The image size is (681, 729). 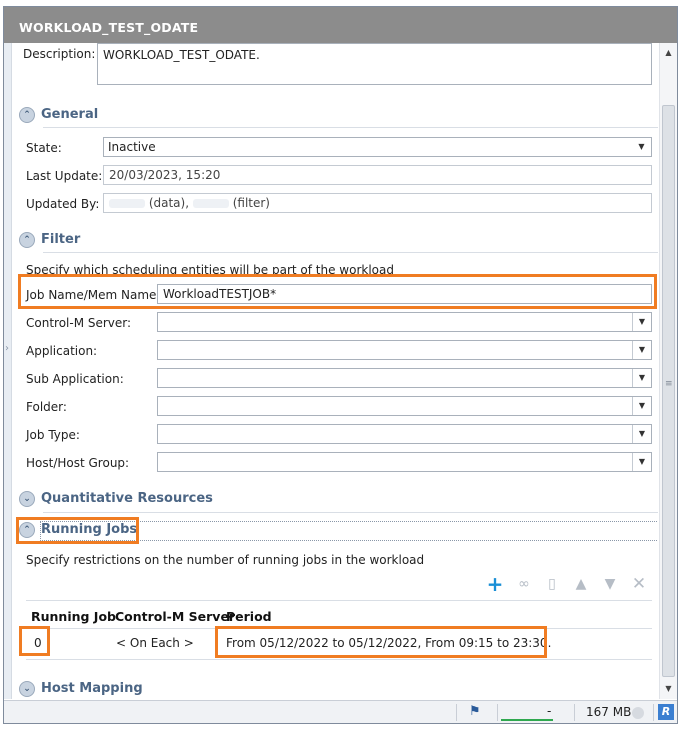 What do you see at coordinates (132, 147) in the screenshot?
I see `state-value: Inactive` at bounding box center [132, 147].